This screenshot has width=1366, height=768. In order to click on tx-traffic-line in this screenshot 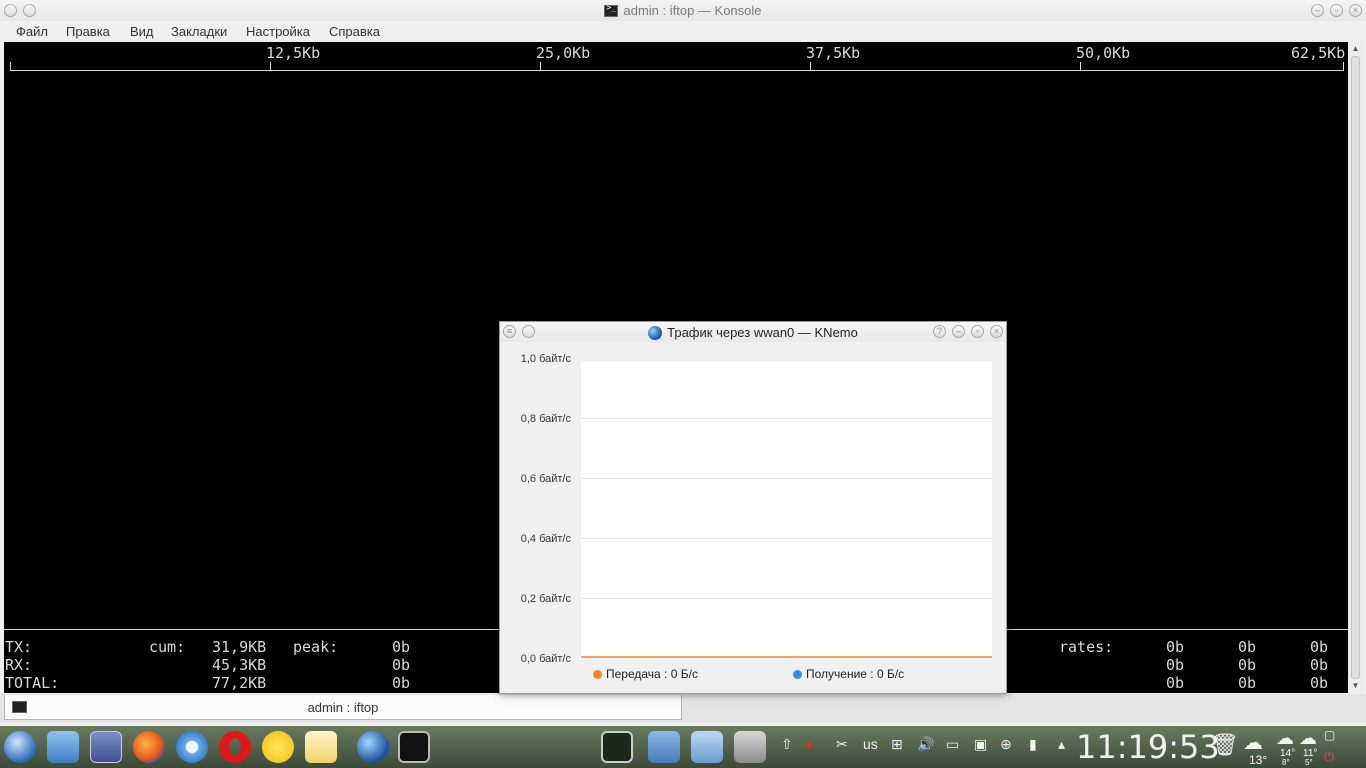, I will do `click(786, 657)`.